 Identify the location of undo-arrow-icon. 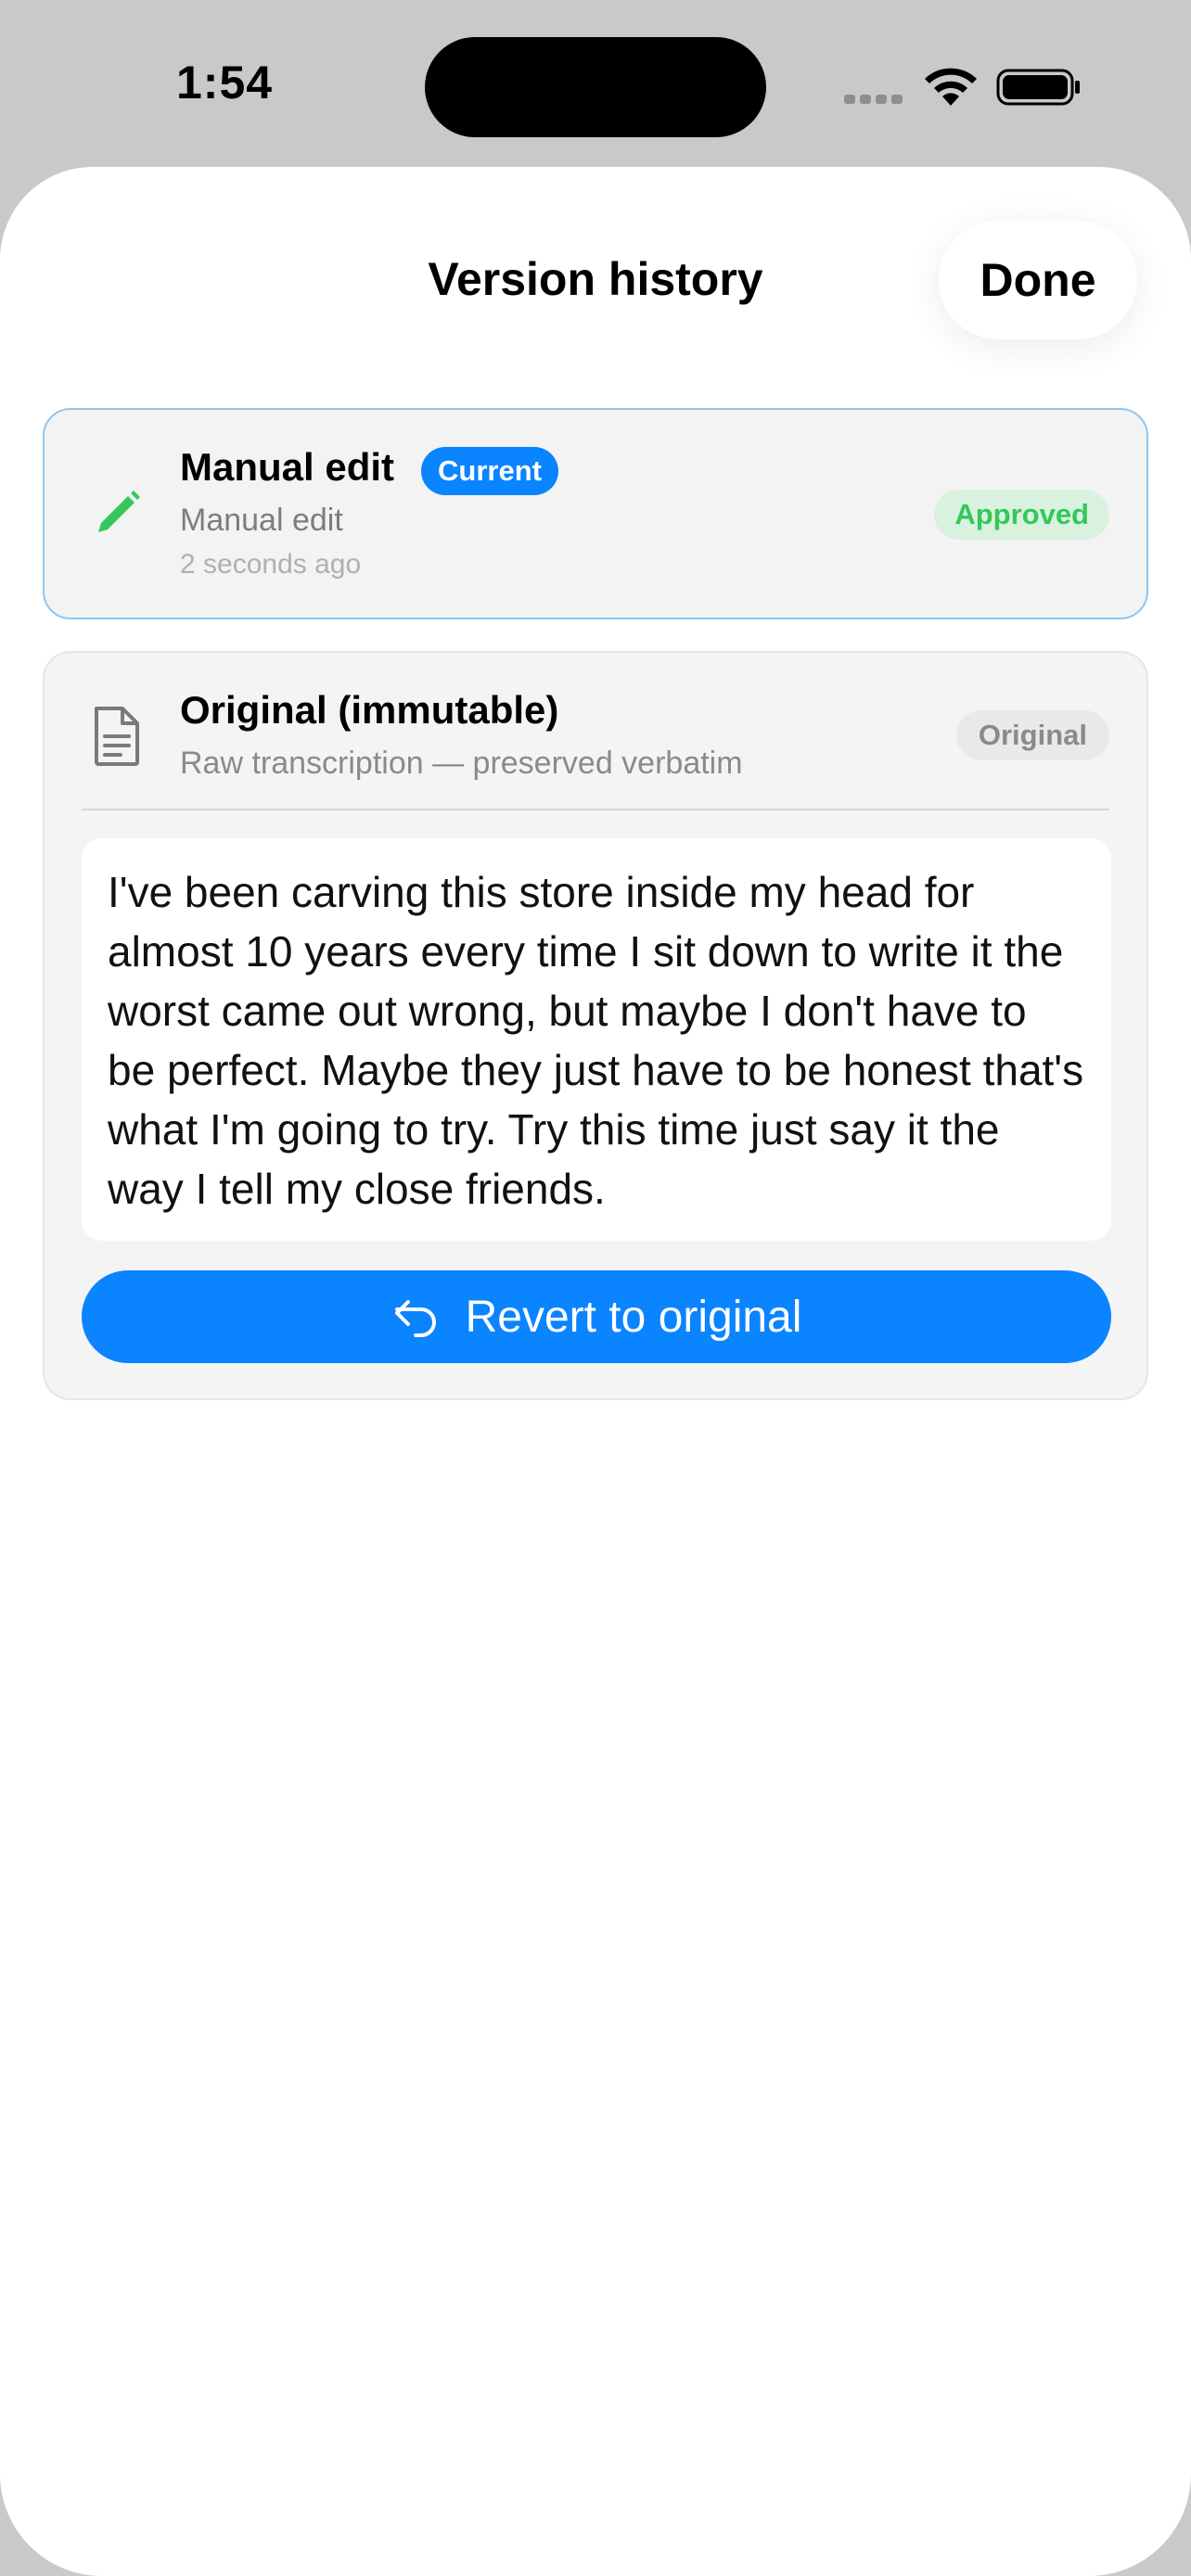
(415, 1318).